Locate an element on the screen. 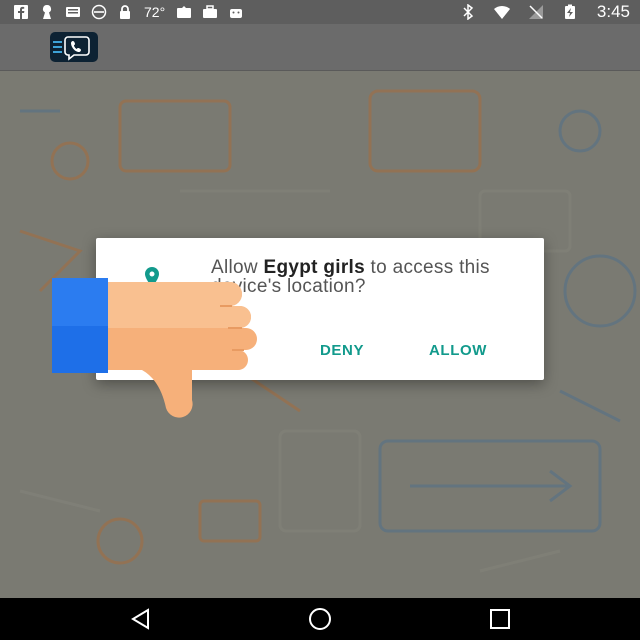 Image resolution: width=640 pixels, height=640 pixels. recents-square-icon is located at coordinates (500, 619).